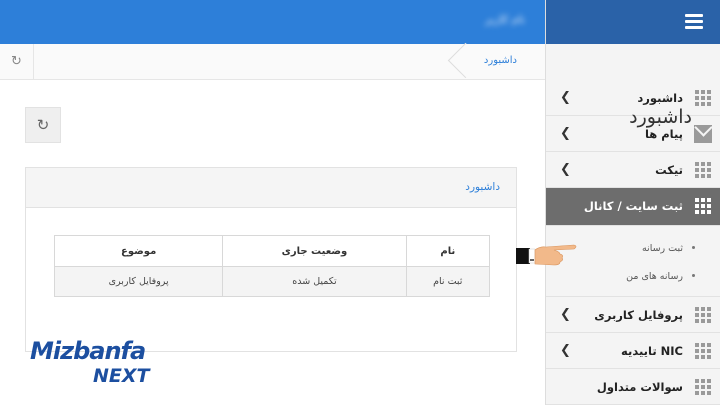 Image resolution: width=720 pixels, height=405 pixels. What do you see at coordinates (121, 376) in the screenshot?
I see `logo-subtext: NEXT` at bounding box center [121, 376].